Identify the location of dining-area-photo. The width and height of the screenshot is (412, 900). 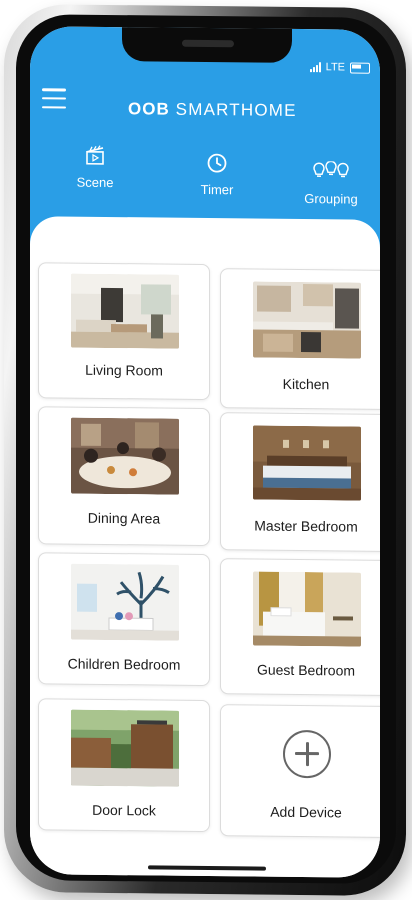
(125, 456).